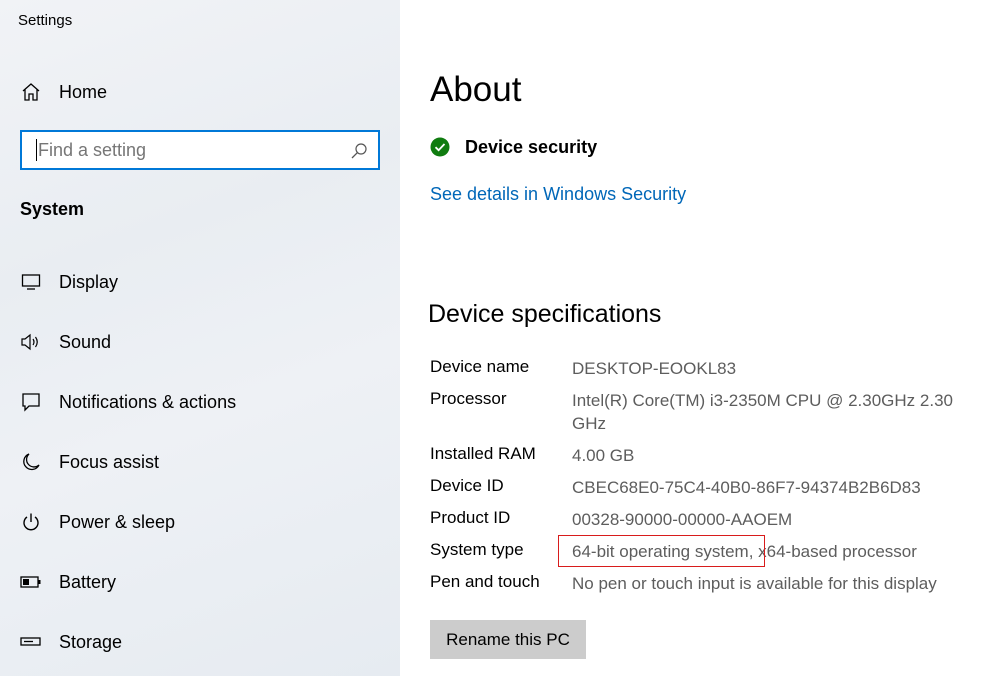 Image resolution: width=992 pixels, height=676 pixels. Describe the element at coordinates (31, 522) in the screenshot. I see `power-icon` at that location.